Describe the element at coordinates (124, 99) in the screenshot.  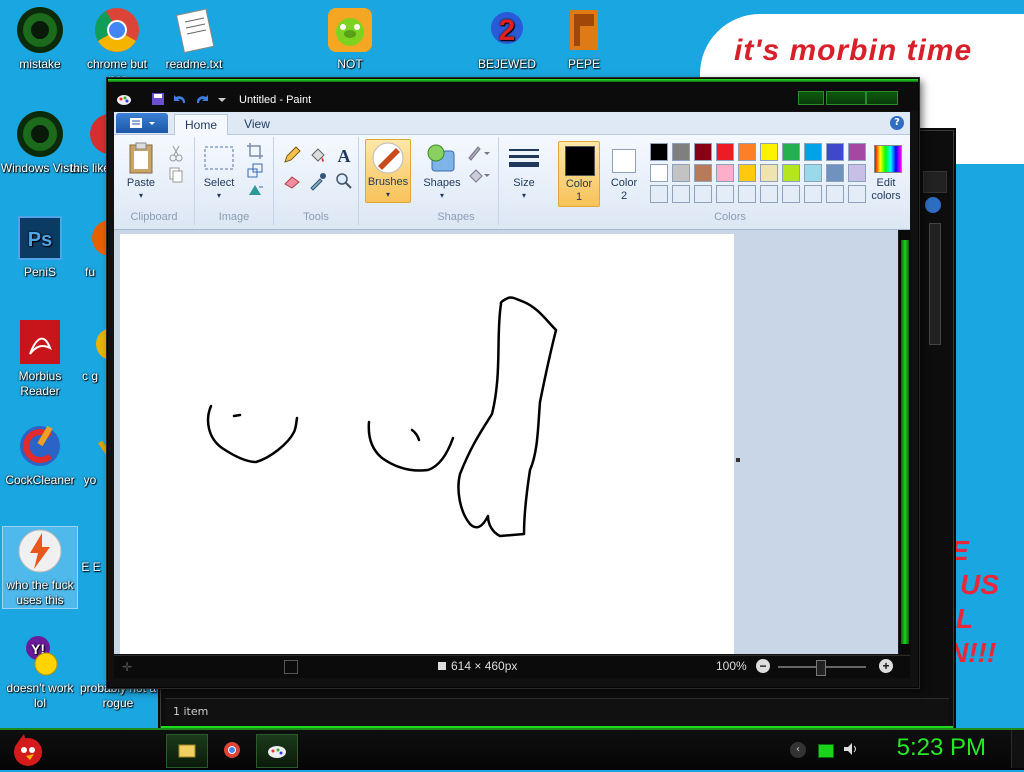
I see `paint-app-icon` at that location.